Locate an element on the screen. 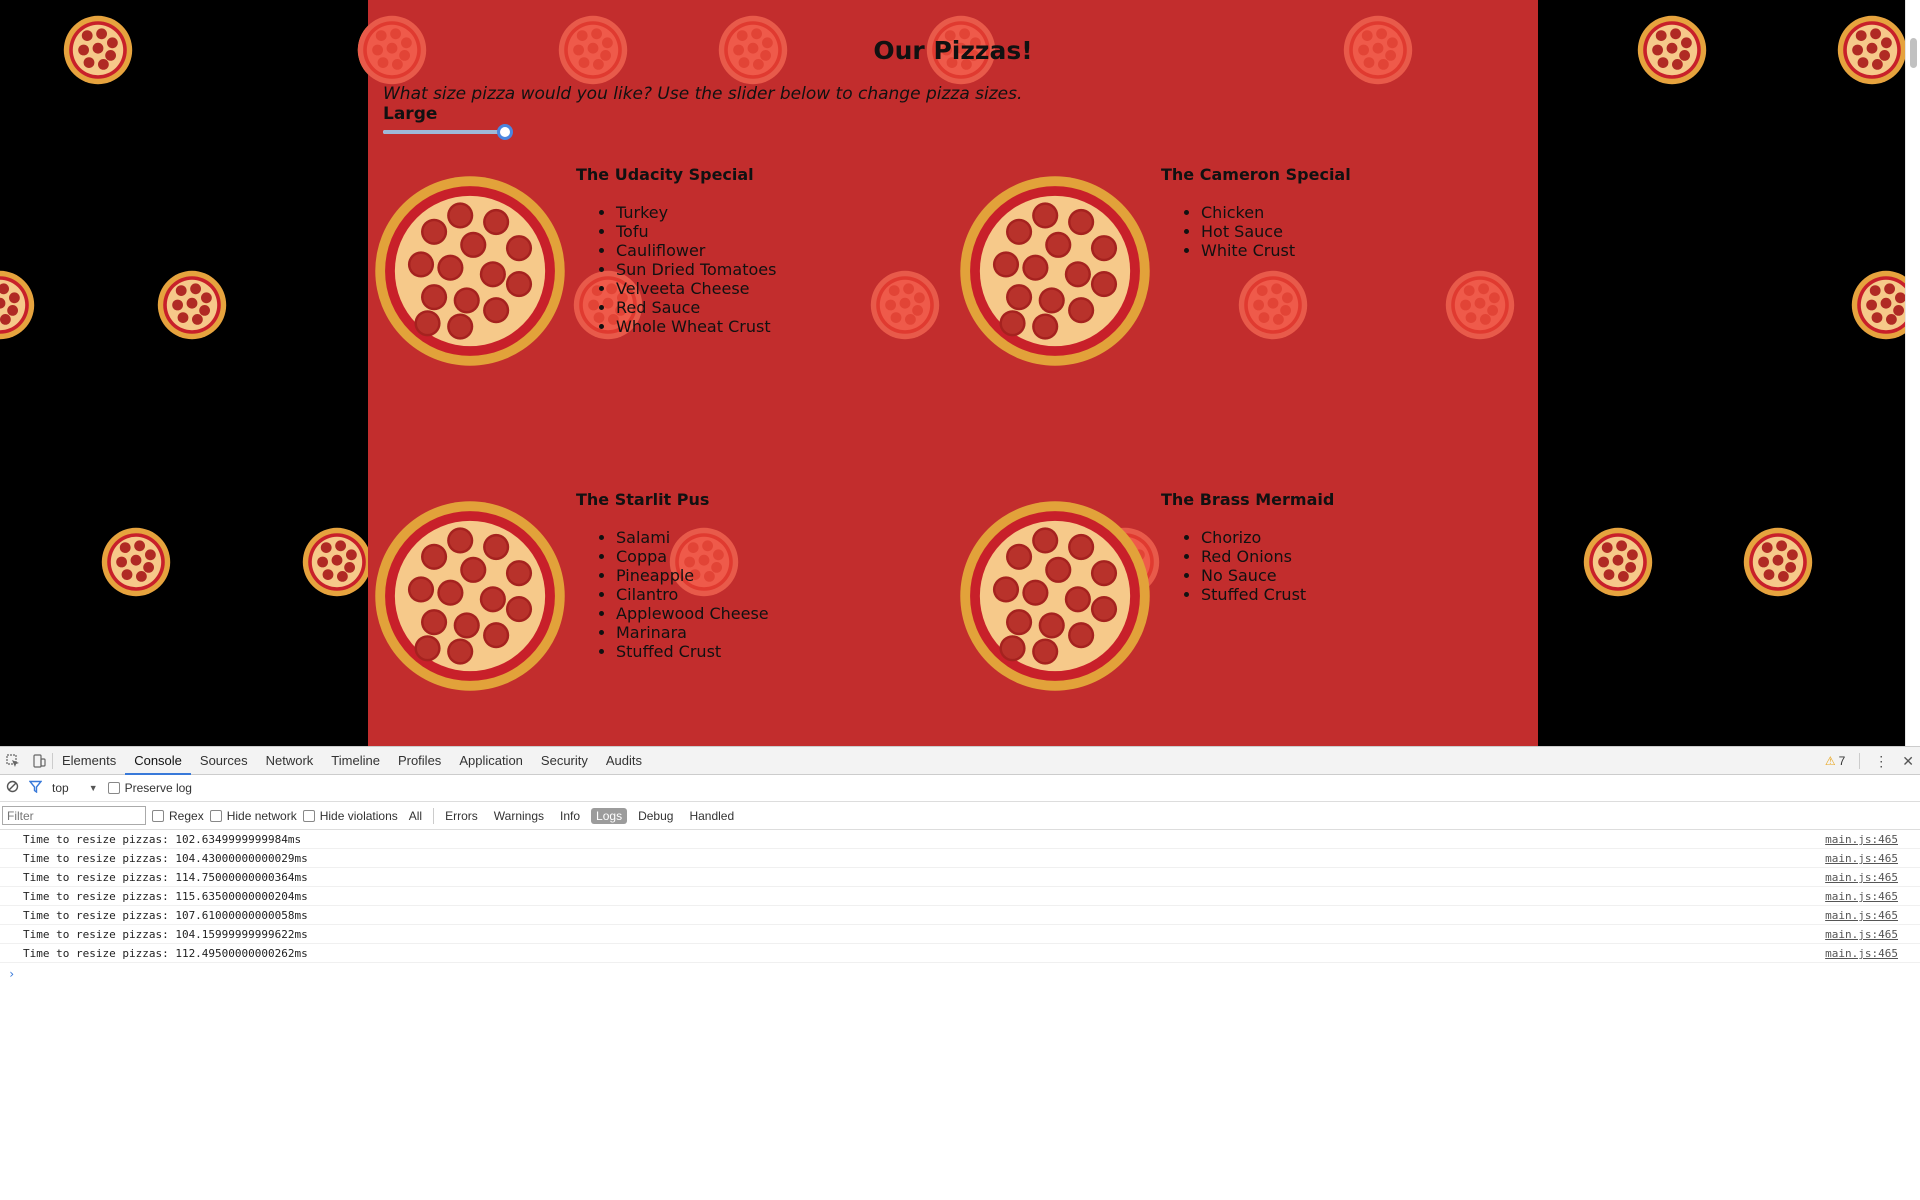 The height and width of the screenshot is (1200, 1920). clear-console-icon is located at coordinates (12, 788).